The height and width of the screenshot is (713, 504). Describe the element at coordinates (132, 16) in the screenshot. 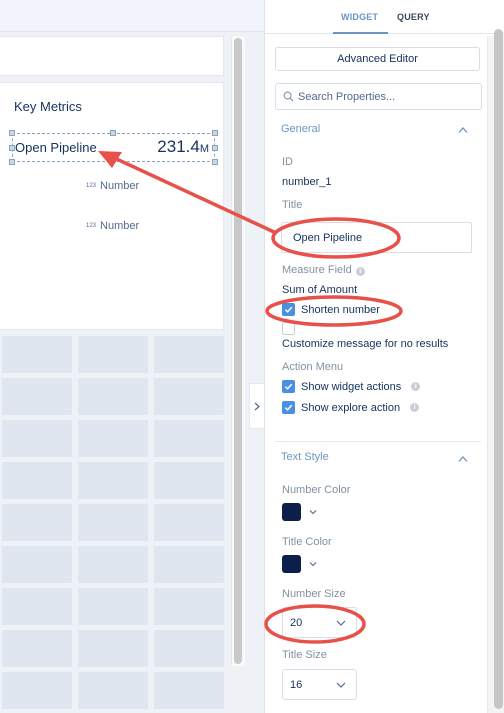

I see `canvas-toolbar` at that location.